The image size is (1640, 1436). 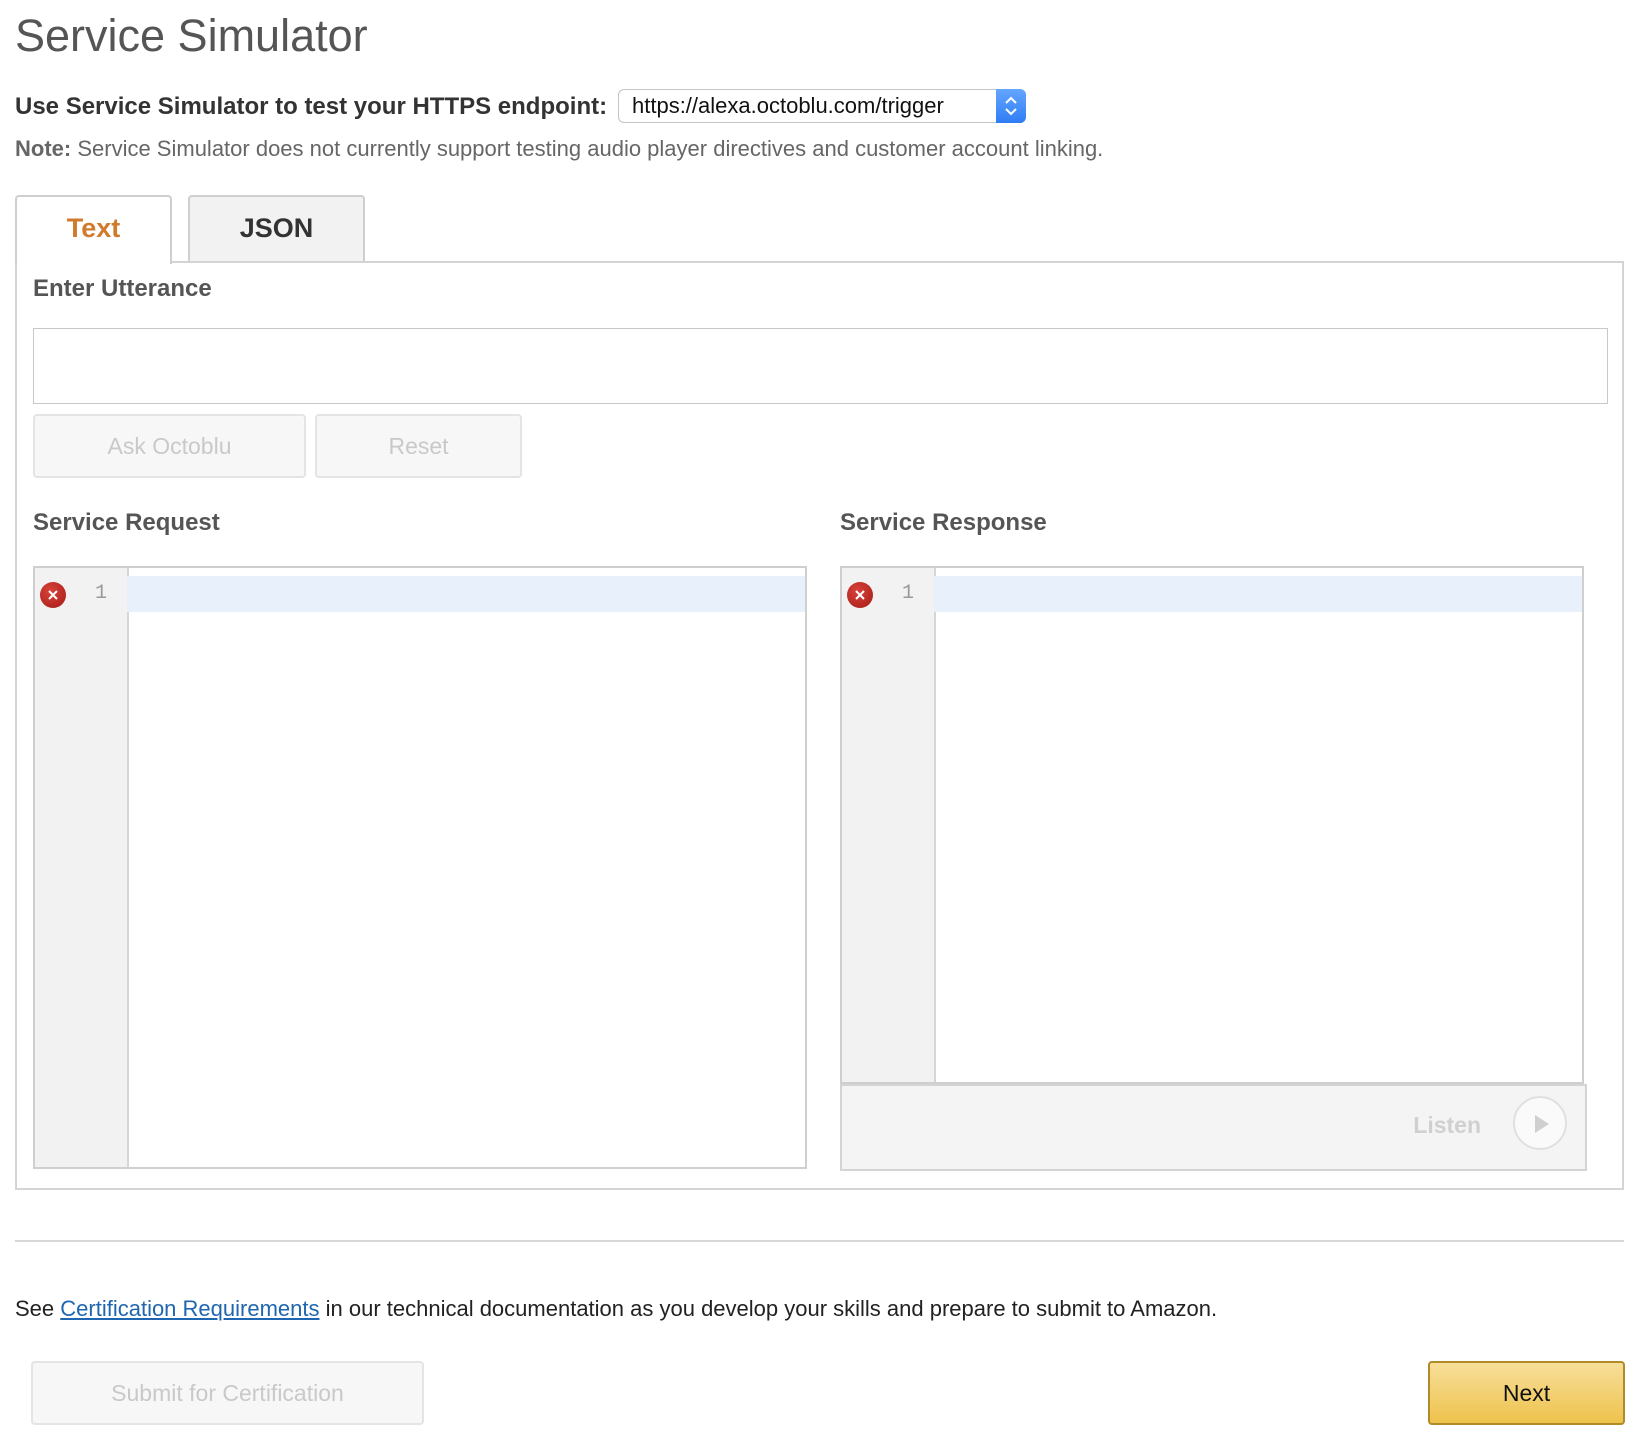 I want to click on tab-text: Text, so click(x=93, y=229).